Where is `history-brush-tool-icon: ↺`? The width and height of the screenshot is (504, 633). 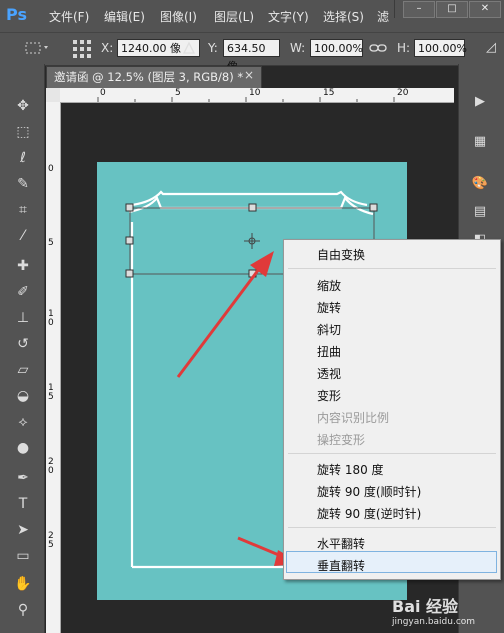 history-brush-tool-icon: ↺ is located at coordinates (23, 344).